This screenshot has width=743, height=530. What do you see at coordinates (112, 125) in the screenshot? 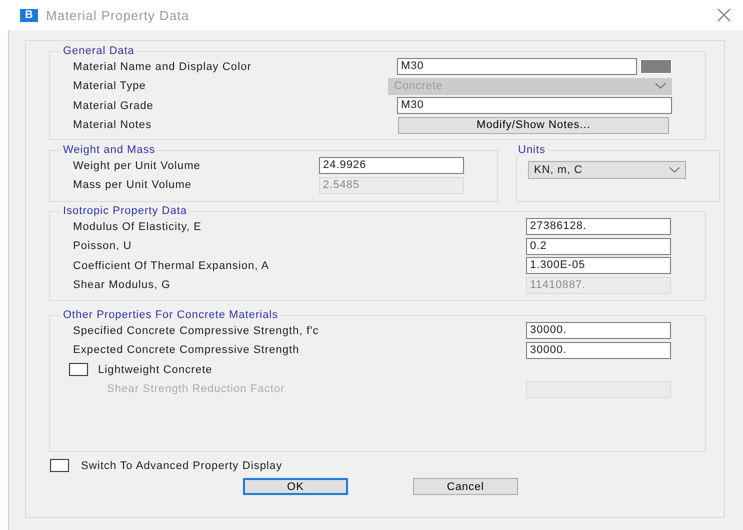
I see `field-label: Material Notes` at bounding box center [112, 125].